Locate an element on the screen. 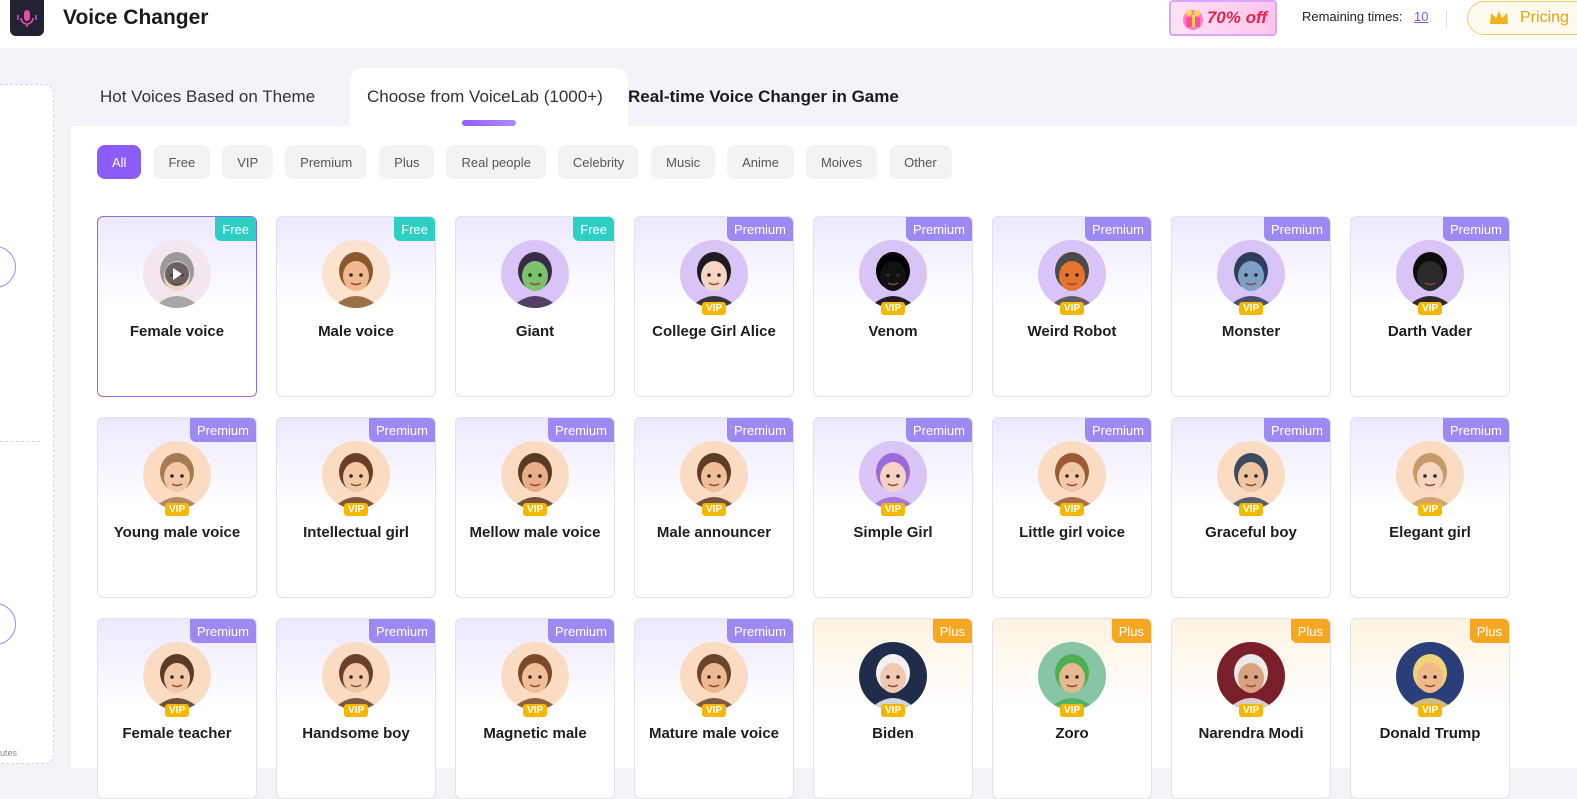  voice-card: Premium VIP Intellectual girl is located at coordinates (356, 507).